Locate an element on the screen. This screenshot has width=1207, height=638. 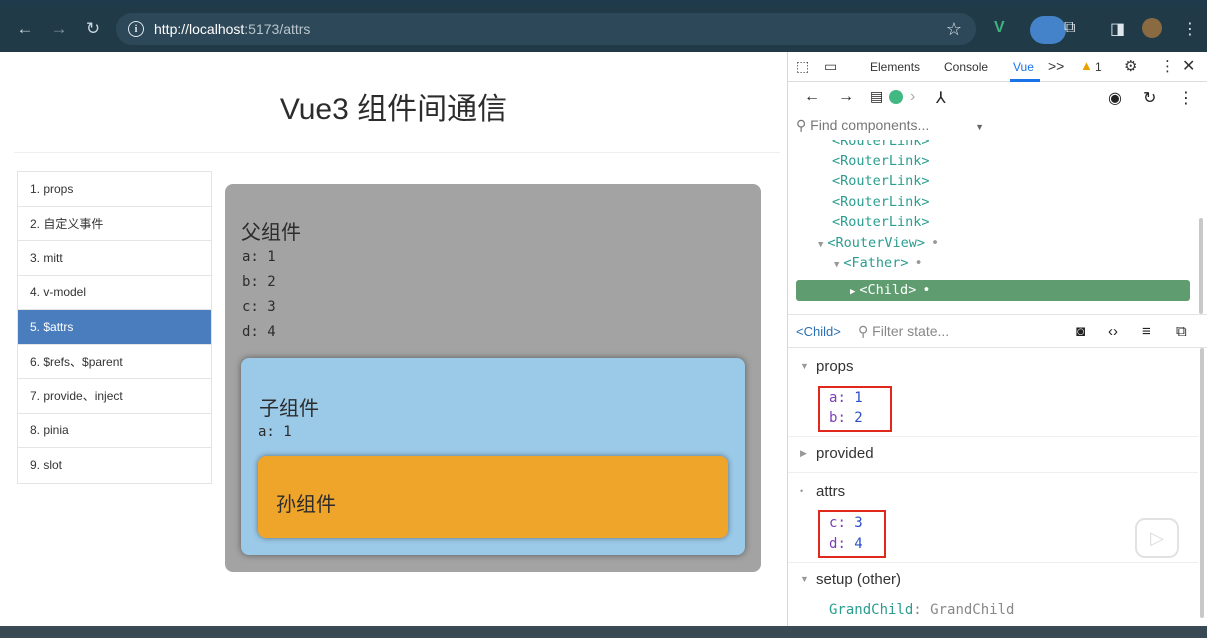
device-toggle-icon: ▭ is located at coordinates (830, 66).